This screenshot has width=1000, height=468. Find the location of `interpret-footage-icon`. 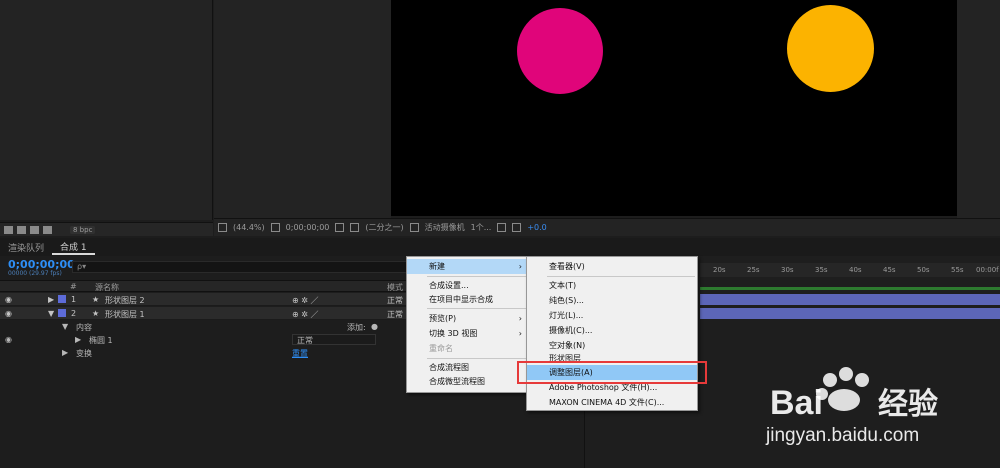

interpret-footage-icon is located at coordinates (8, 229).